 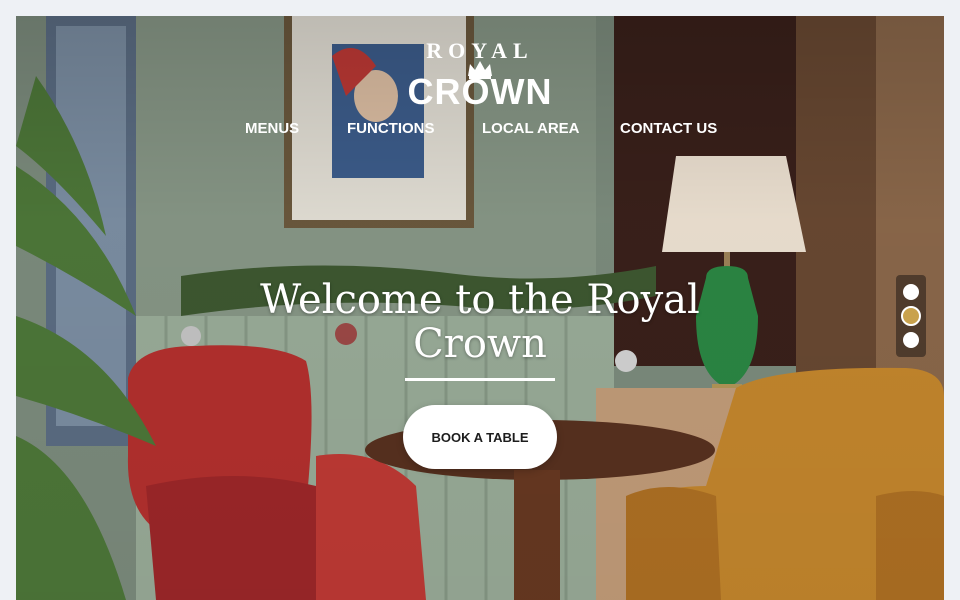 I want to click on nav-item-functions: FUNCTIONS, so click(x=391, y=128).